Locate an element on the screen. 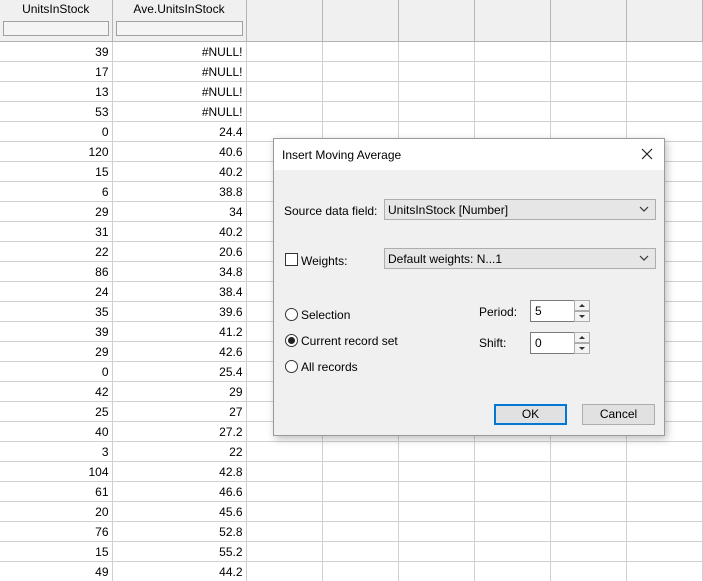 The height and width of the screenshot is (581, 703). table-cell: 40.2 is located at coordinates (179, 171).